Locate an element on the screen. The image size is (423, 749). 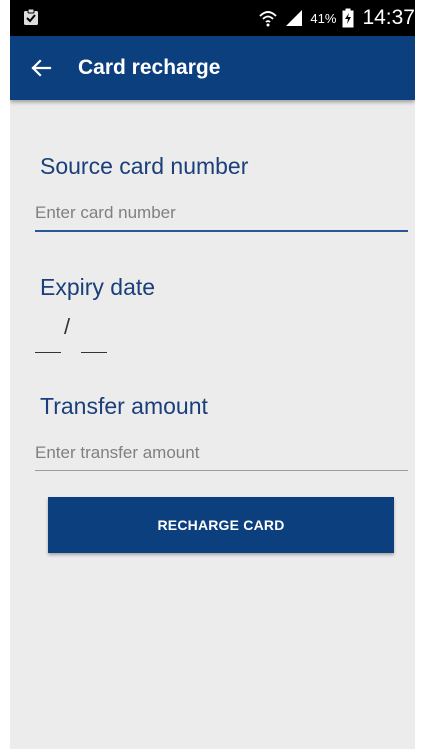
status-bar-right: 41% 14:37 is located at coordinates (336, 18).